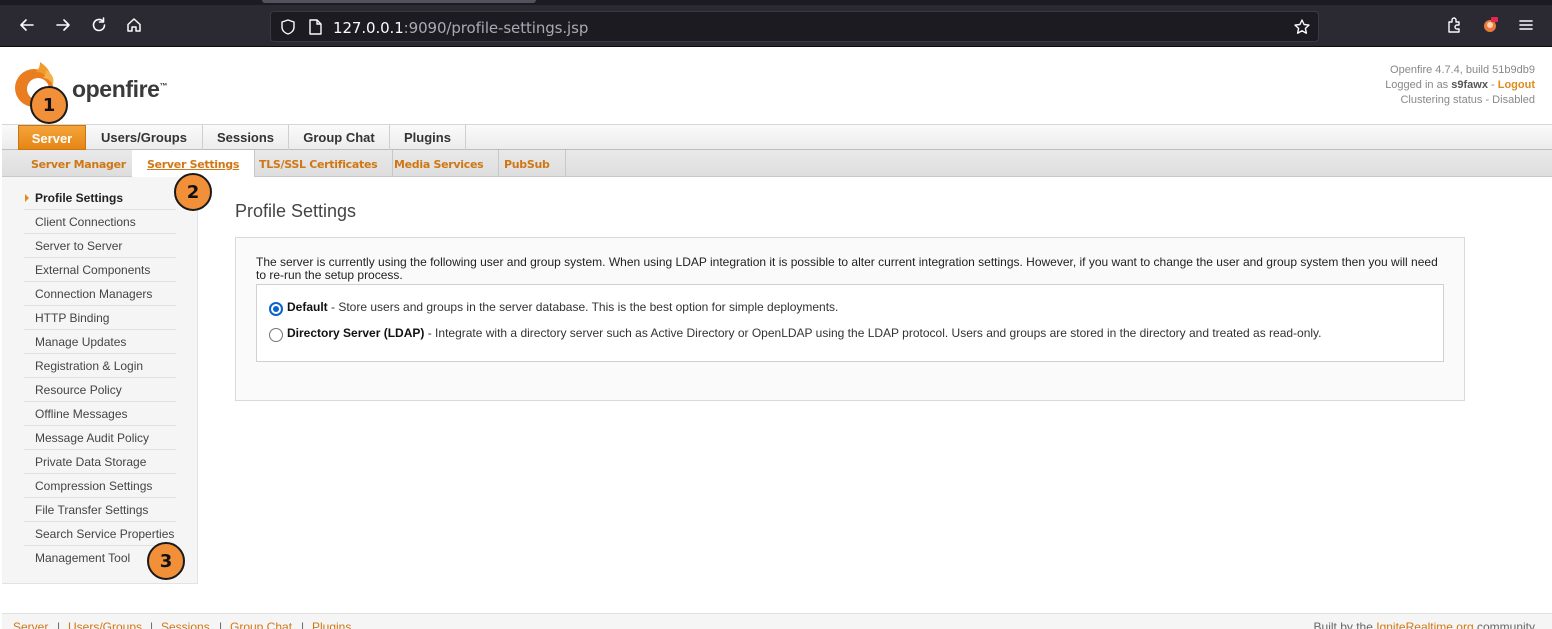 Image resolution: width=1552 pixels, height=629 pixels. What do you see at coordinates (399, 1) in the screenshot?
I see `browser-tab` at bounding box center [399, 1].